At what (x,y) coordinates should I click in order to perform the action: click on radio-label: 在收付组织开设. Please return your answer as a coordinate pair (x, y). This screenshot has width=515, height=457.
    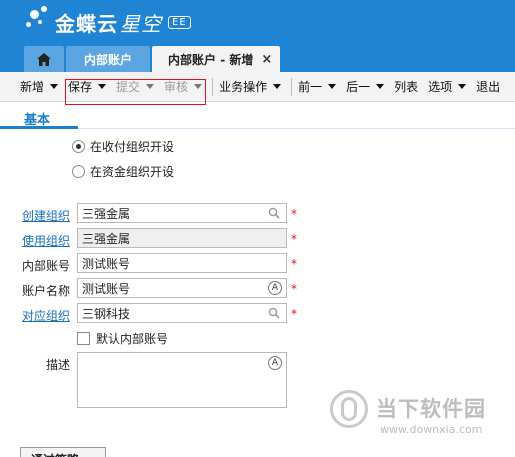
    Looking at the image, I should click on (132, 147).